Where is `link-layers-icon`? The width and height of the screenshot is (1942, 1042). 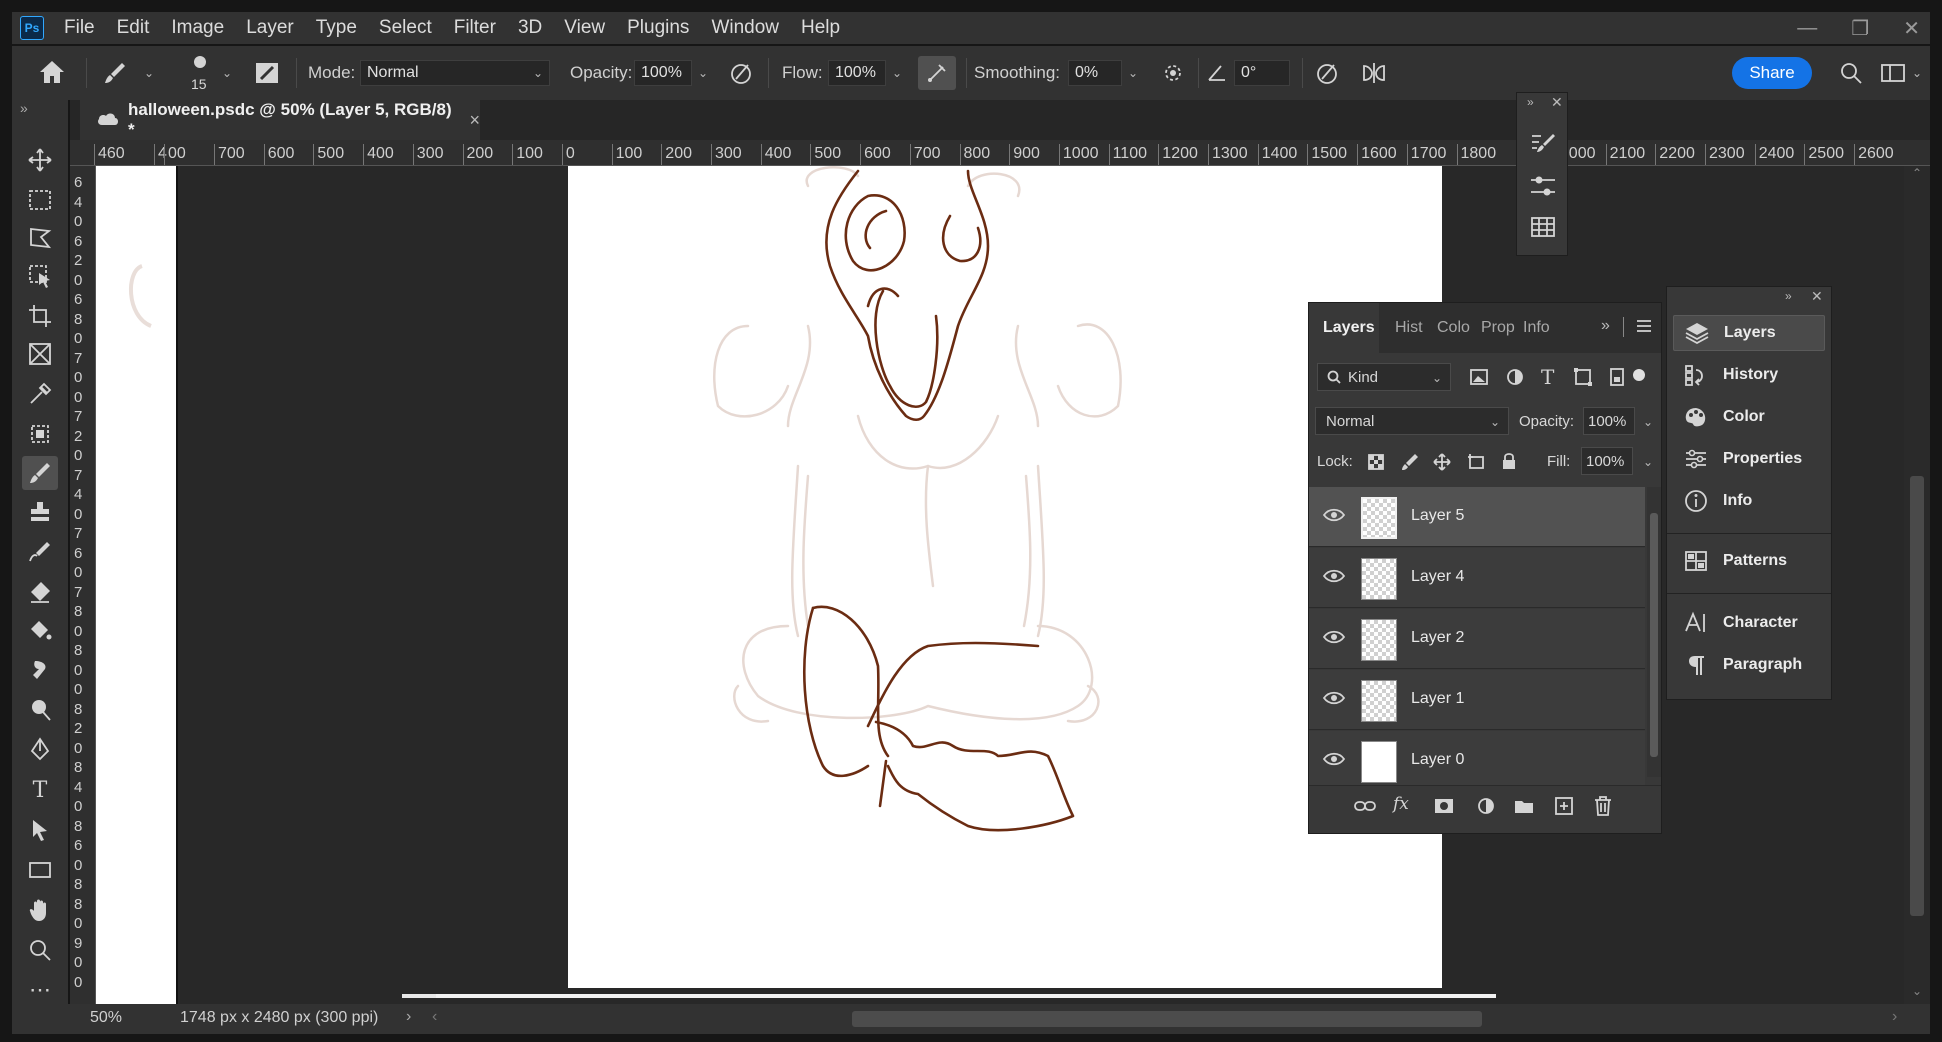 link-layers-icon is located at coordinates (1365, 808).